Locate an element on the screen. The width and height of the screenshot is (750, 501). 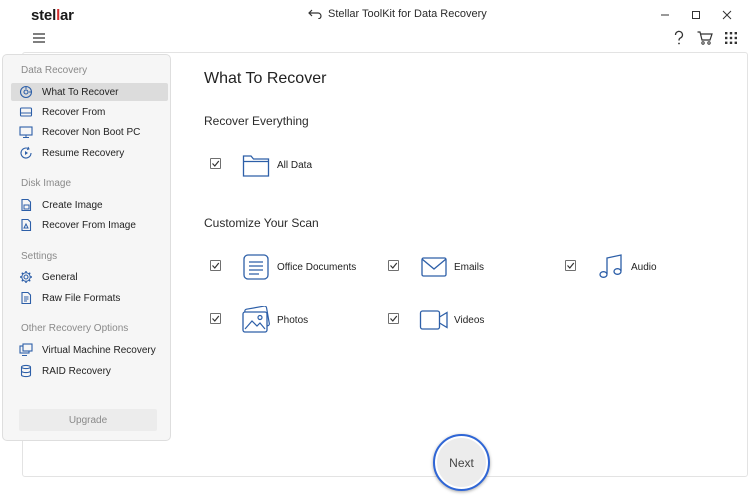
sidebar-item-label: Resume Recovery is located at coordinates (83, 153).